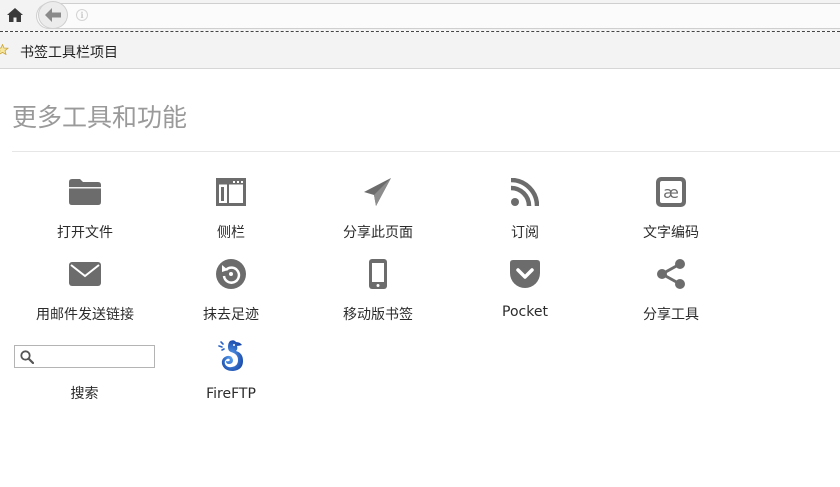 This screenshot has width=840, height=487. What do you see at coordinates (230, 355) in the screenshot?
I see `fireftp-seahorse-icon` at bounding box center [230, 355].